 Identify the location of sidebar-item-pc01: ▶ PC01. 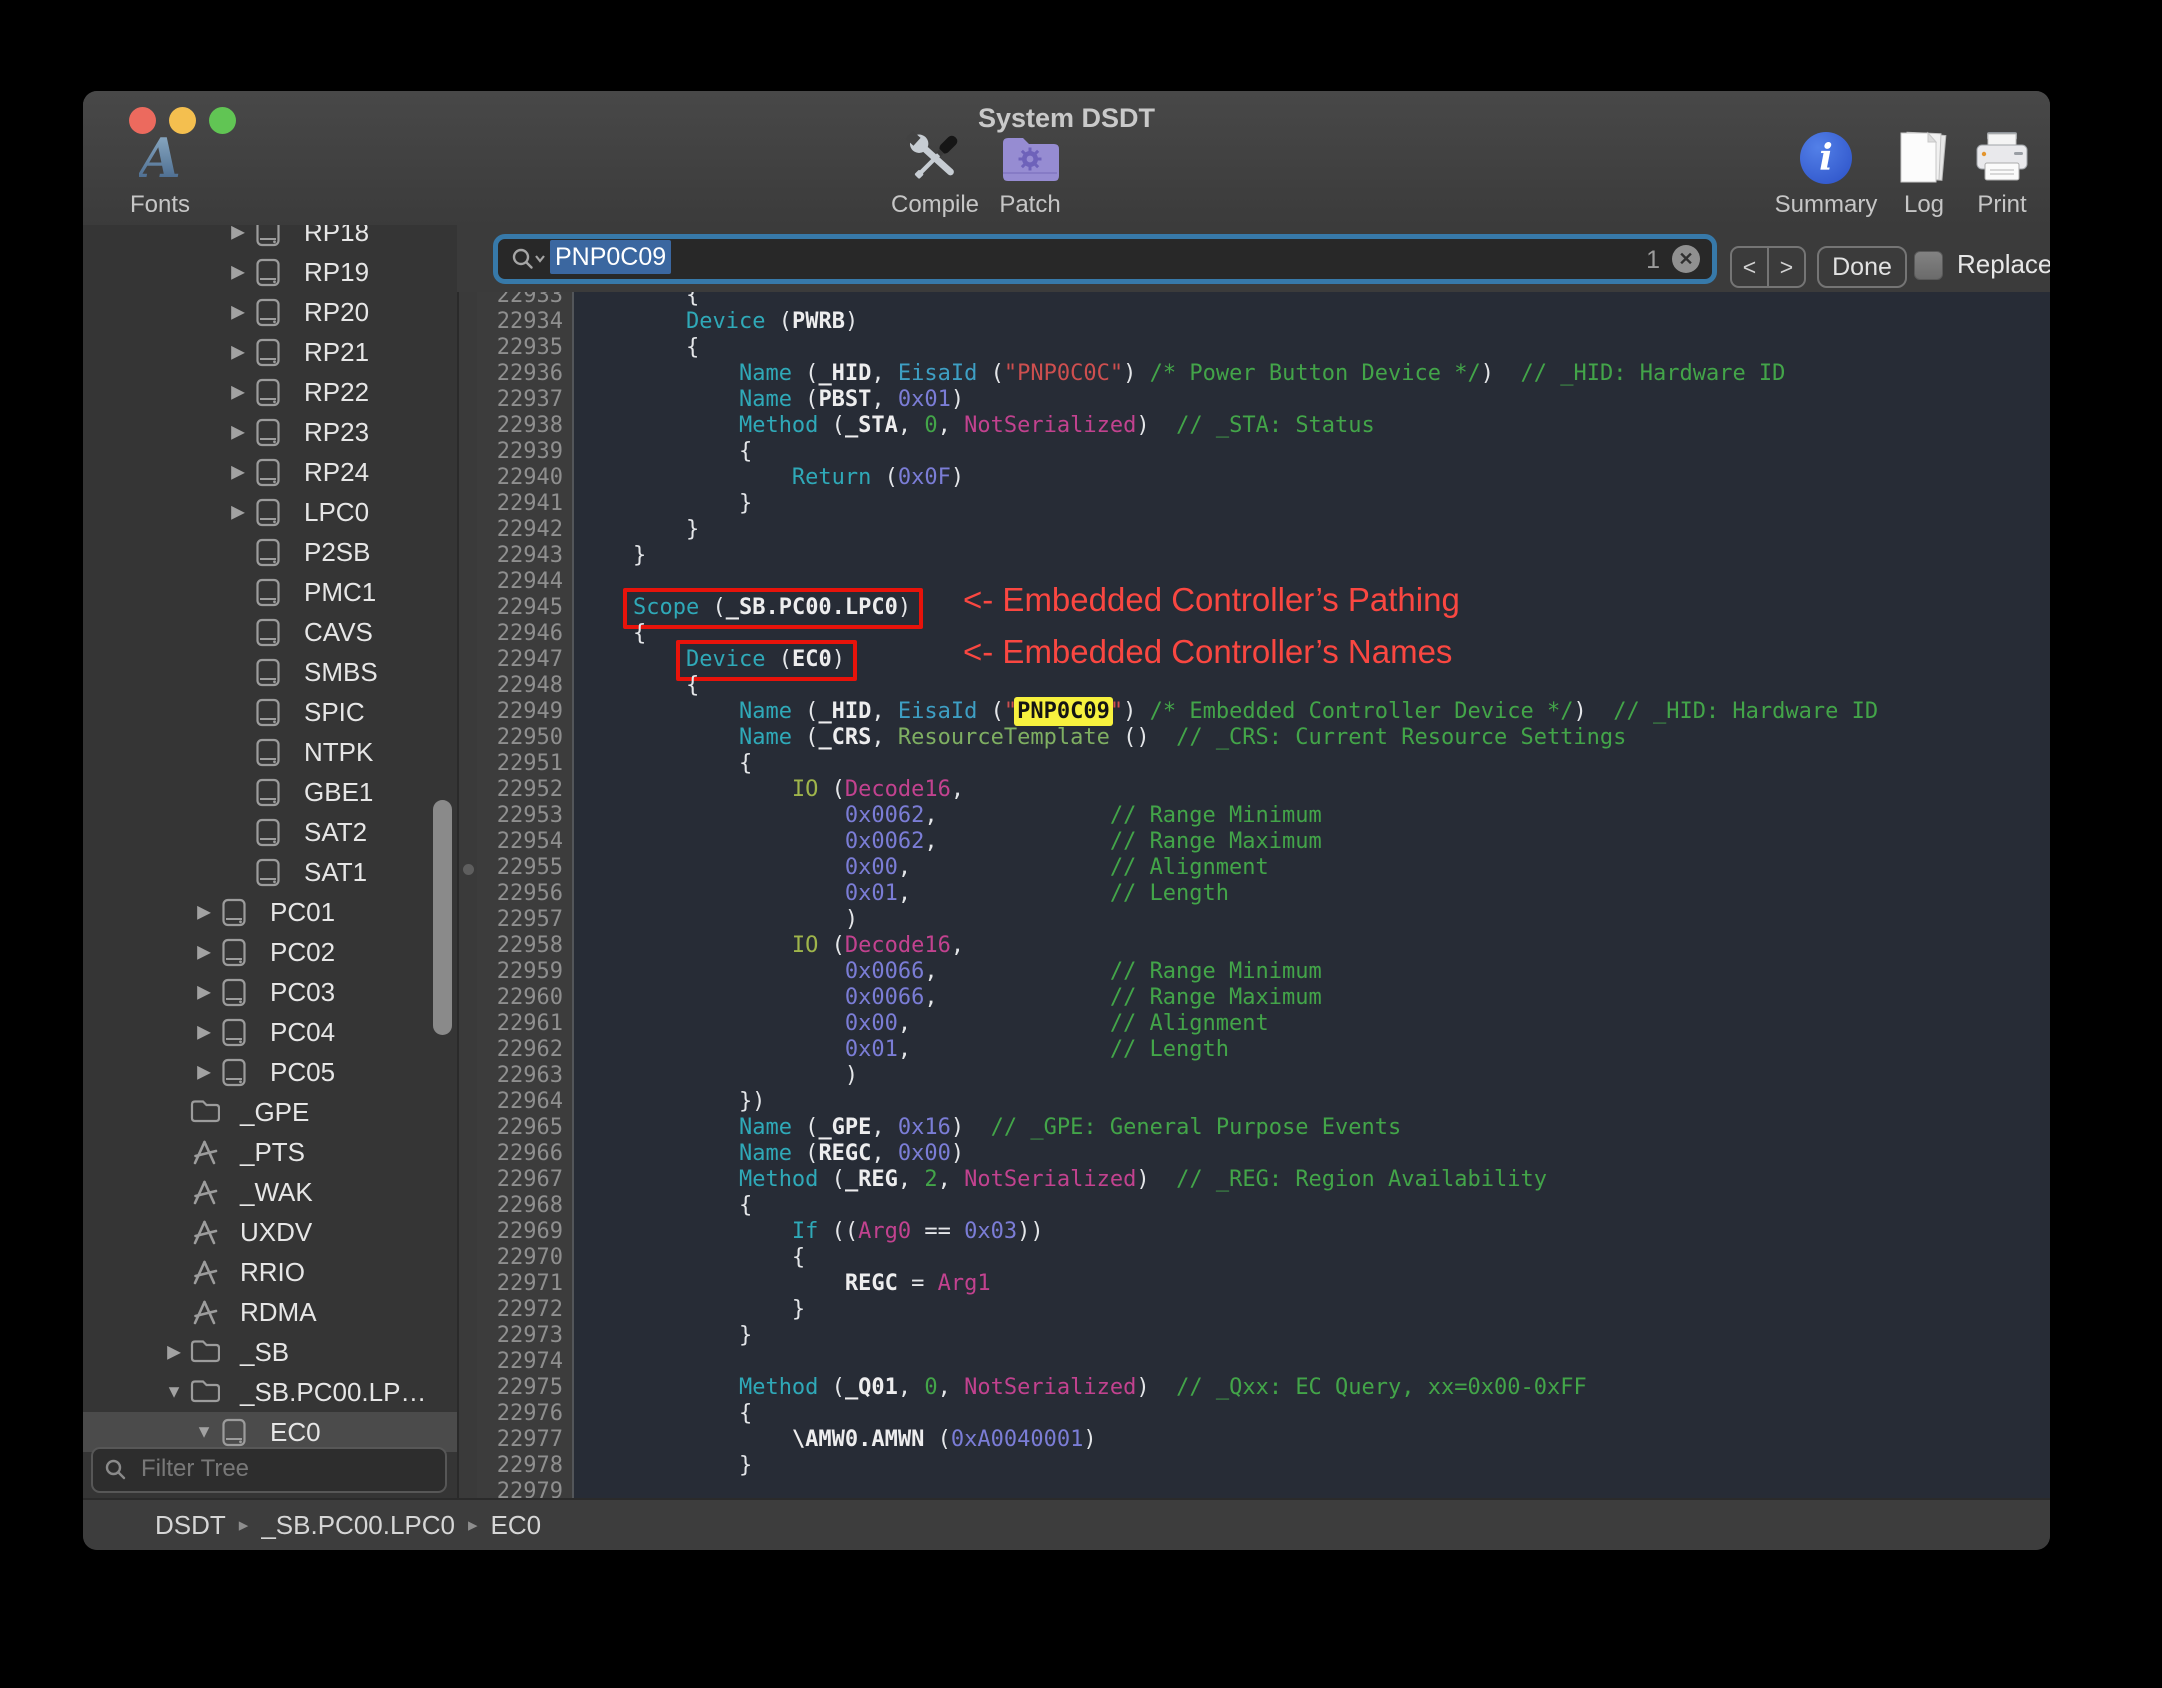
(270, 912).